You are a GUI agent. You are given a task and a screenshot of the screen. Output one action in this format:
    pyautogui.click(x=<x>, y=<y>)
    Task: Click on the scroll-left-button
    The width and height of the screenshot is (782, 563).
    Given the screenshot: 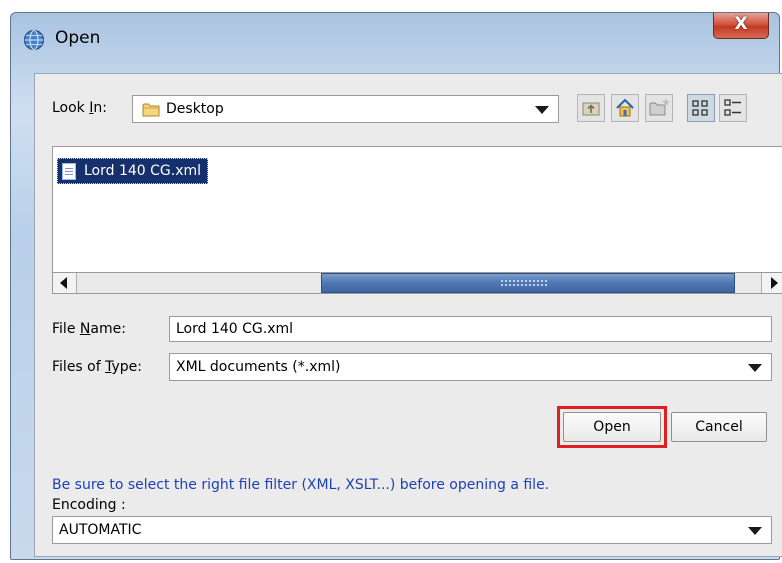 What is the action you would take?
    pyautogui.click(x=65, y=283)
    